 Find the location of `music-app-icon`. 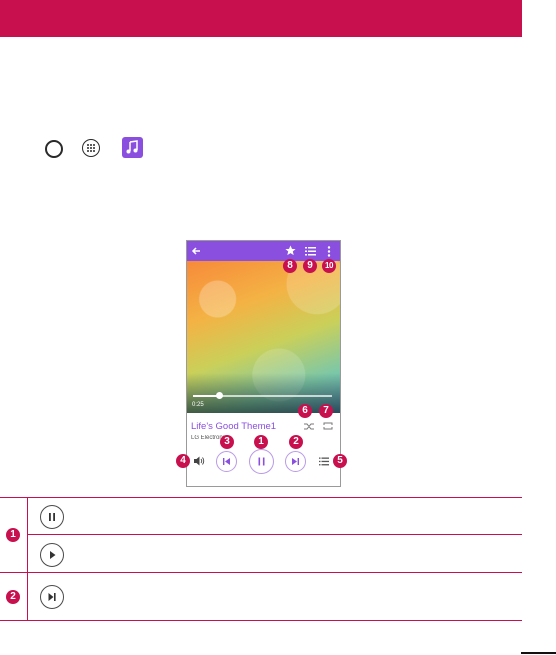

music-app-icon is located at coordinates (132, 147).